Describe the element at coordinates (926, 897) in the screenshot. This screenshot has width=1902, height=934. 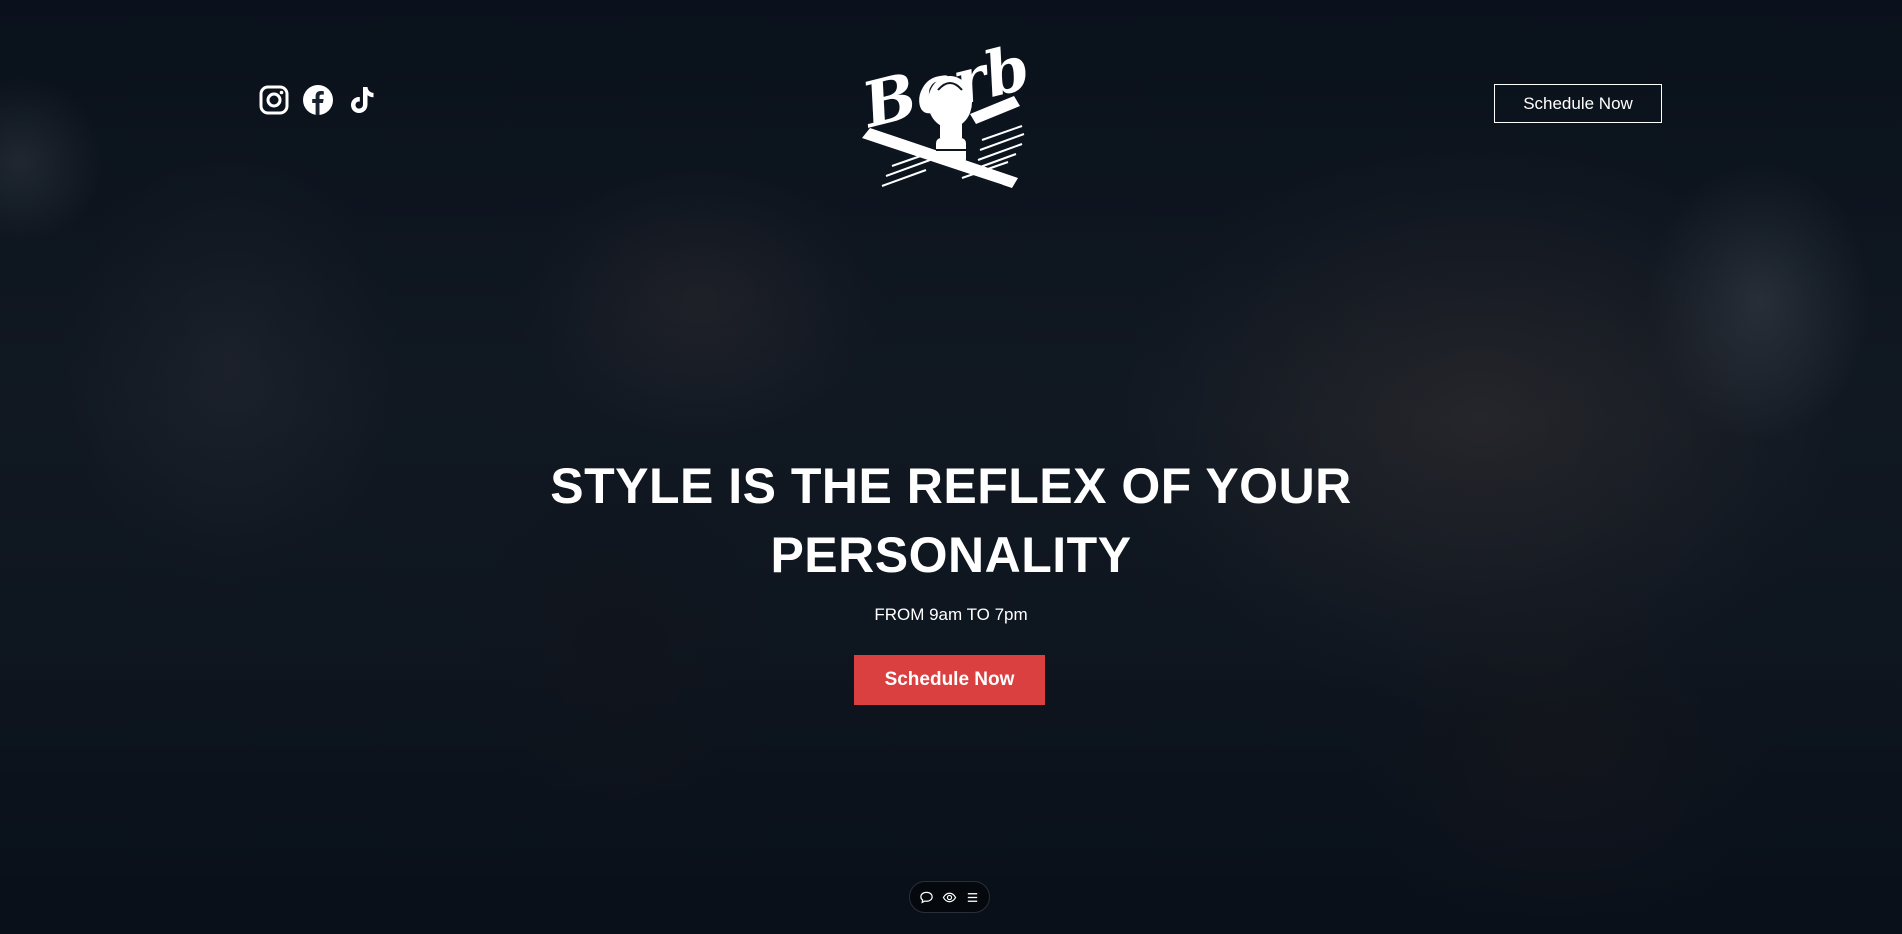
I see `chat-icon` at that location.